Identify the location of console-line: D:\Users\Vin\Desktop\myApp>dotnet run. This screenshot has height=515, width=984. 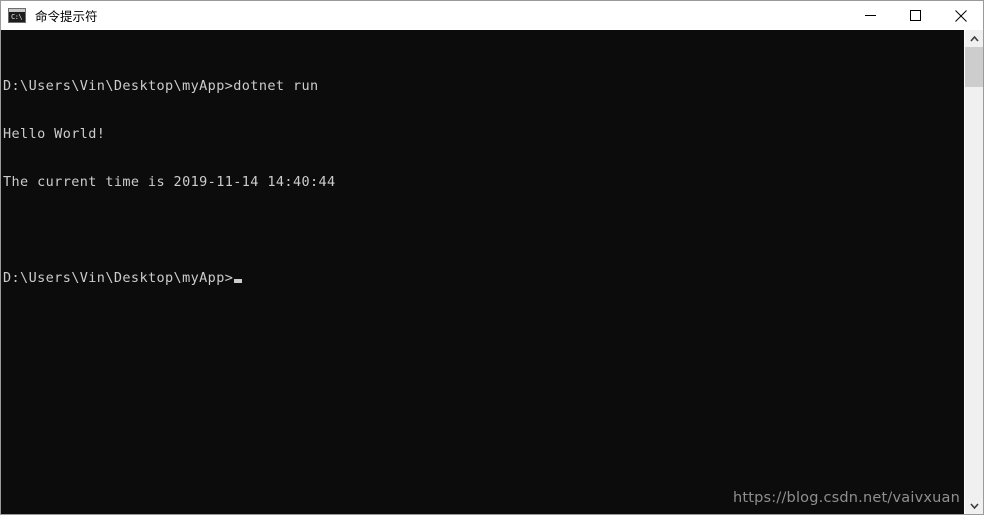
(161, 86).